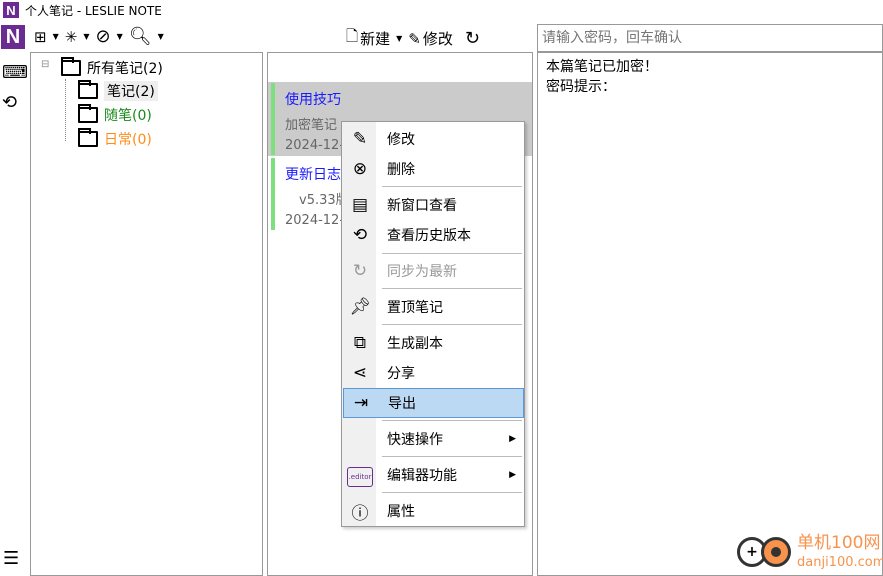 The width and height of the screenshot is (883, 576). What do you see at coordinates (115, 138) in the screenshot?
I see `tree-item-daily: 日常(0)` at bounding box center [115, 138].